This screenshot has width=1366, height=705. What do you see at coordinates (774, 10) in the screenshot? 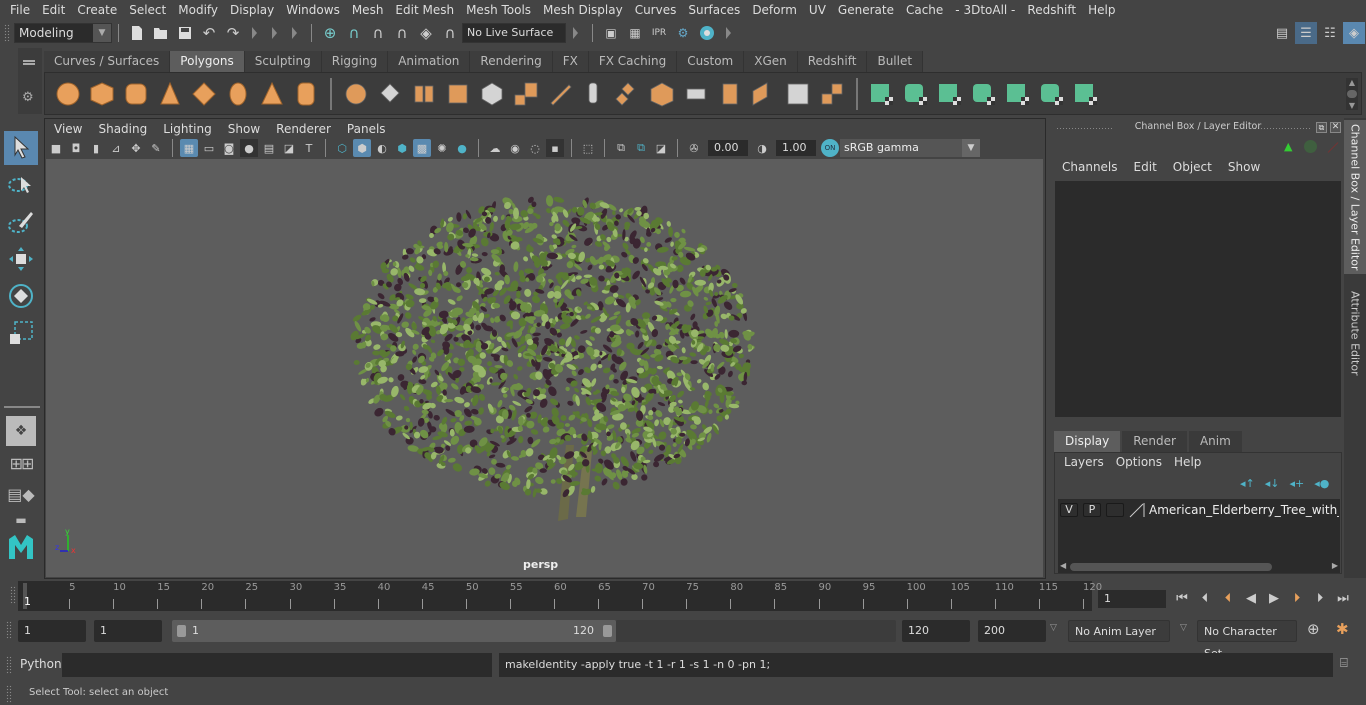
I see `menu-deform: Deform` at bounding box center [774, 10].